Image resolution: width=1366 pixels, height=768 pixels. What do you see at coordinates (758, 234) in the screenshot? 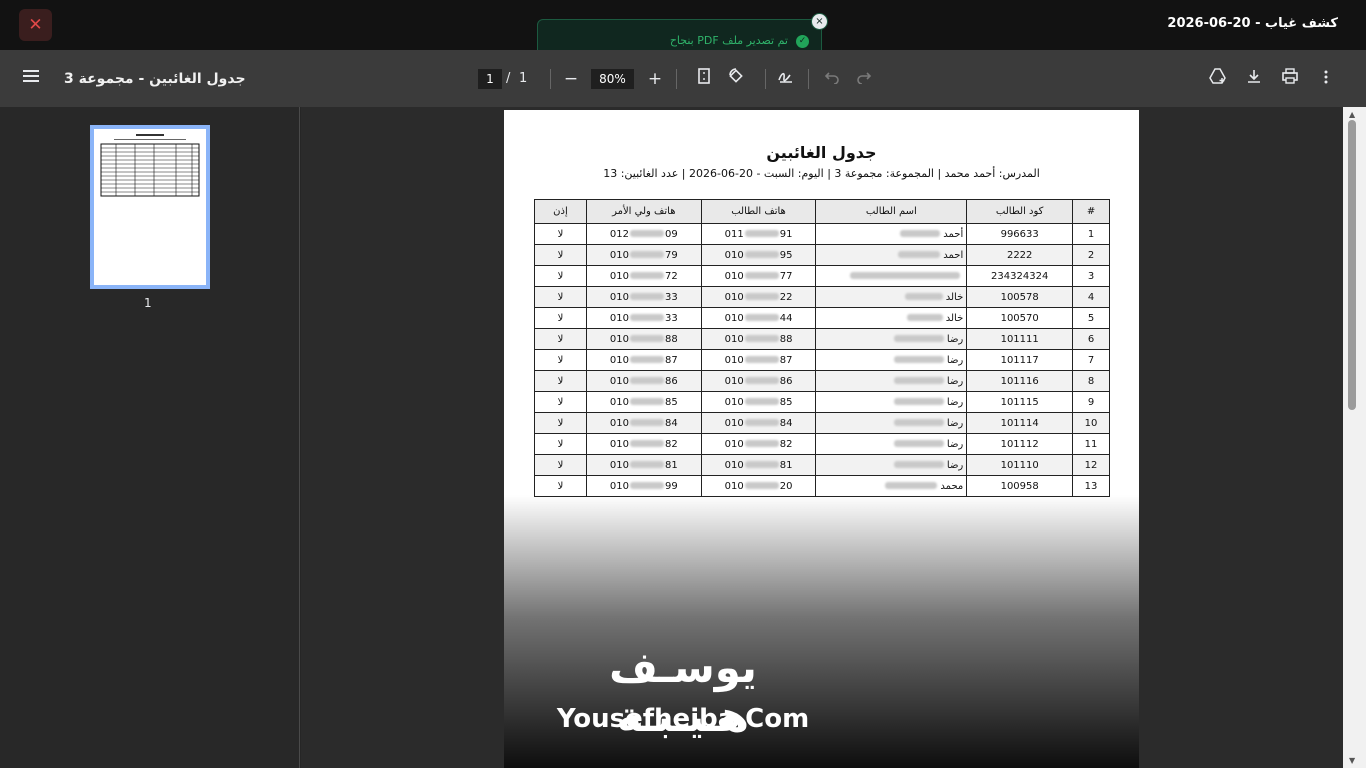
I see `student-phone: 011 91` at bounding box center [758, 234].